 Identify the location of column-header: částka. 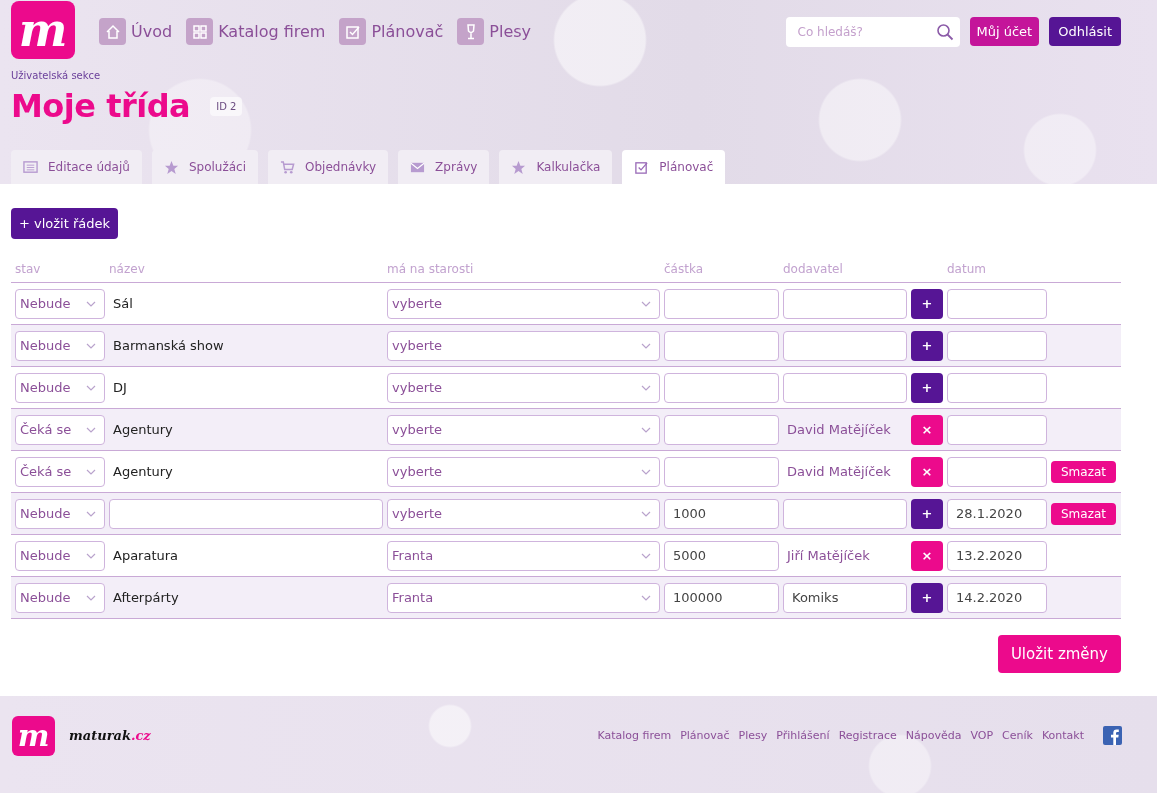
(684, 269).